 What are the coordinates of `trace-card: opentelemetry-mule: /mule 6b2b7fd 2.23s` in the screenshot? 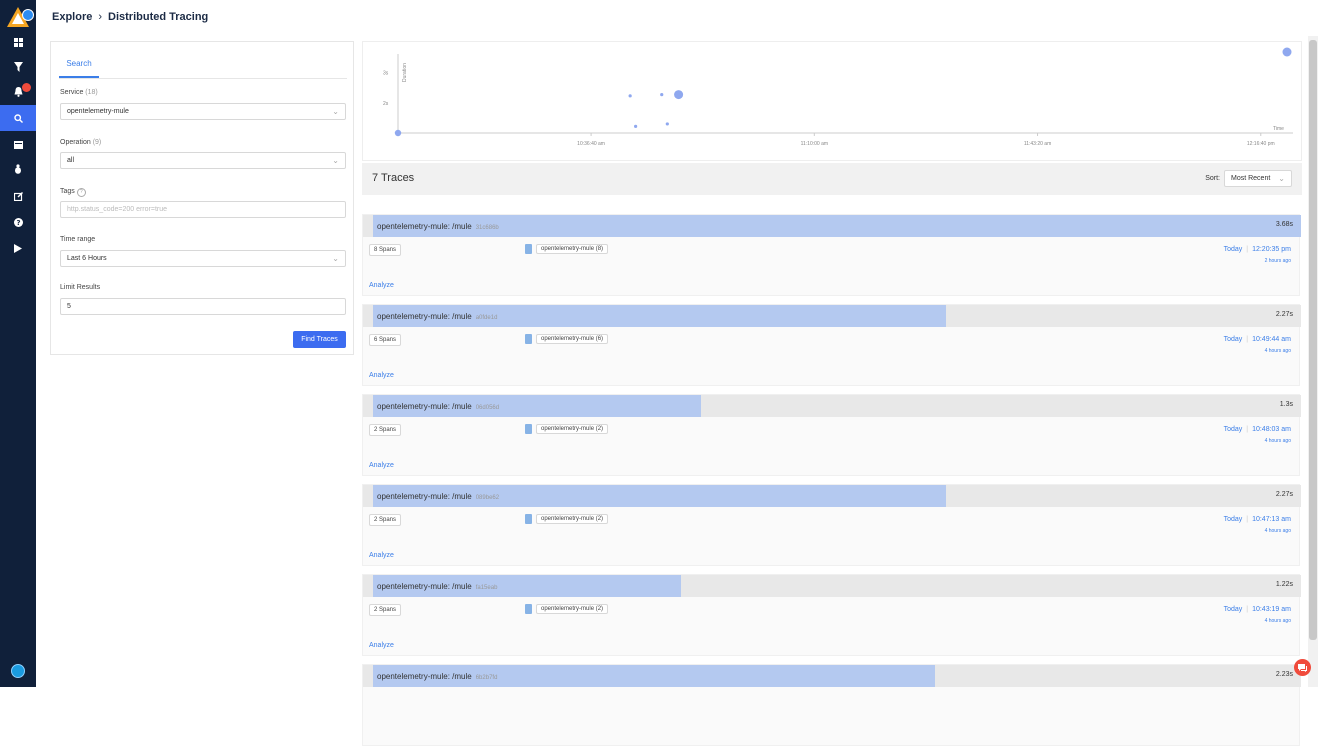 It's located at (831, 705).